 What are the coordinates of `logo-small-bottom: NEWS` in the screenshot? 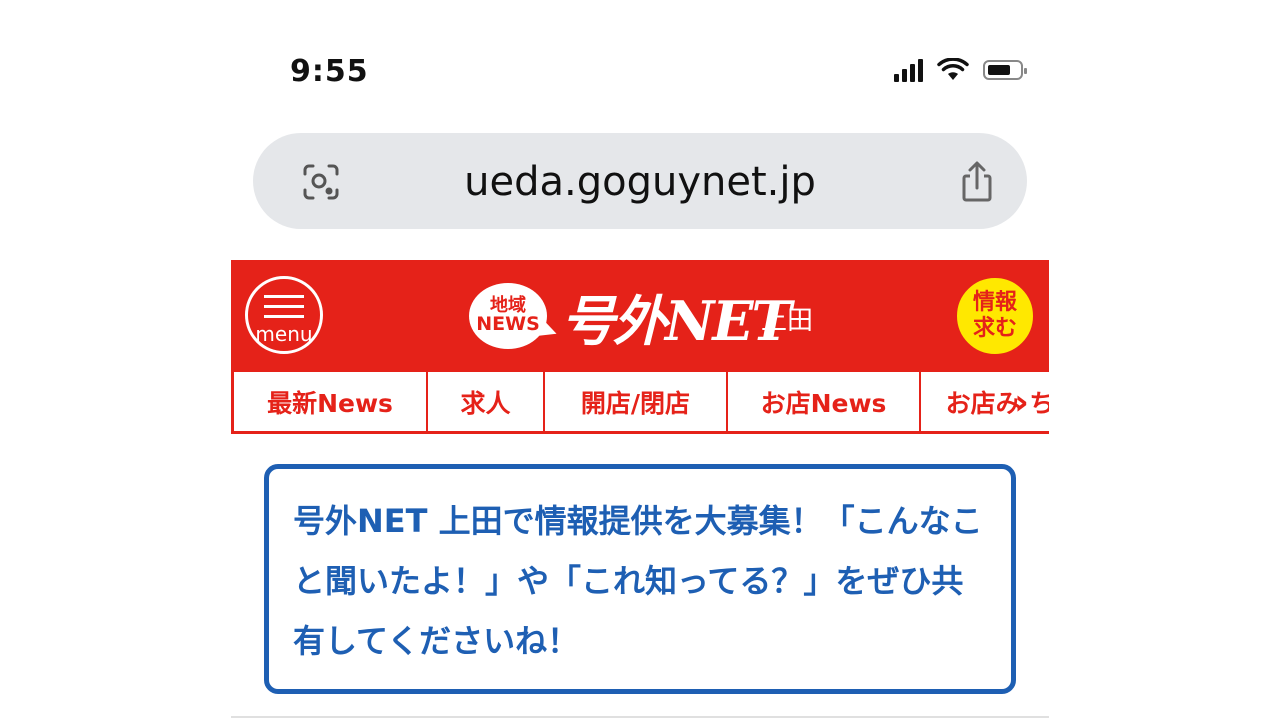 It's located at (508, 324).